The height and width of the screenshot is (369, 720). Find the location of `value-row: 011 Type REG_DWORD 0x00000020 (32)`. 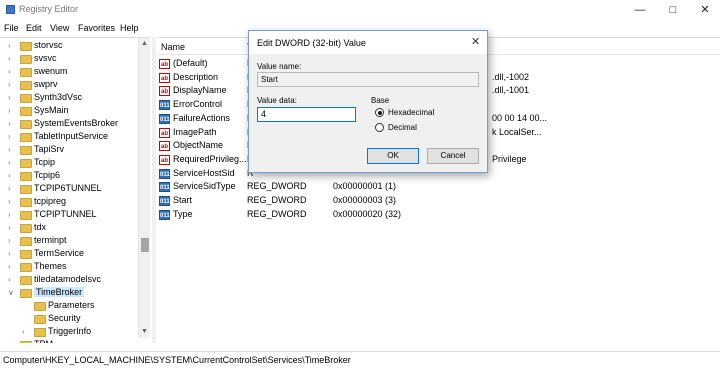

value-row: 011 Type REG_DWORD 0x00000020 (32) is located at coordinates (438, 215).